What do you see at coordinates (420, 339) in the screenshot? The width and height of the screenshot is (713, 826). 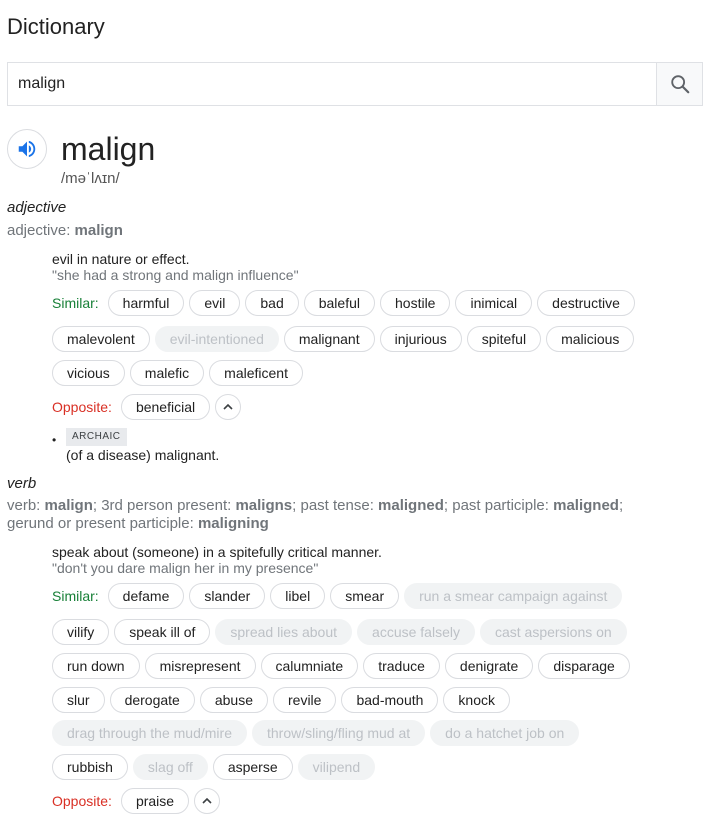 I see `synonym-chip: injurious` at bounding box center [420, 339].